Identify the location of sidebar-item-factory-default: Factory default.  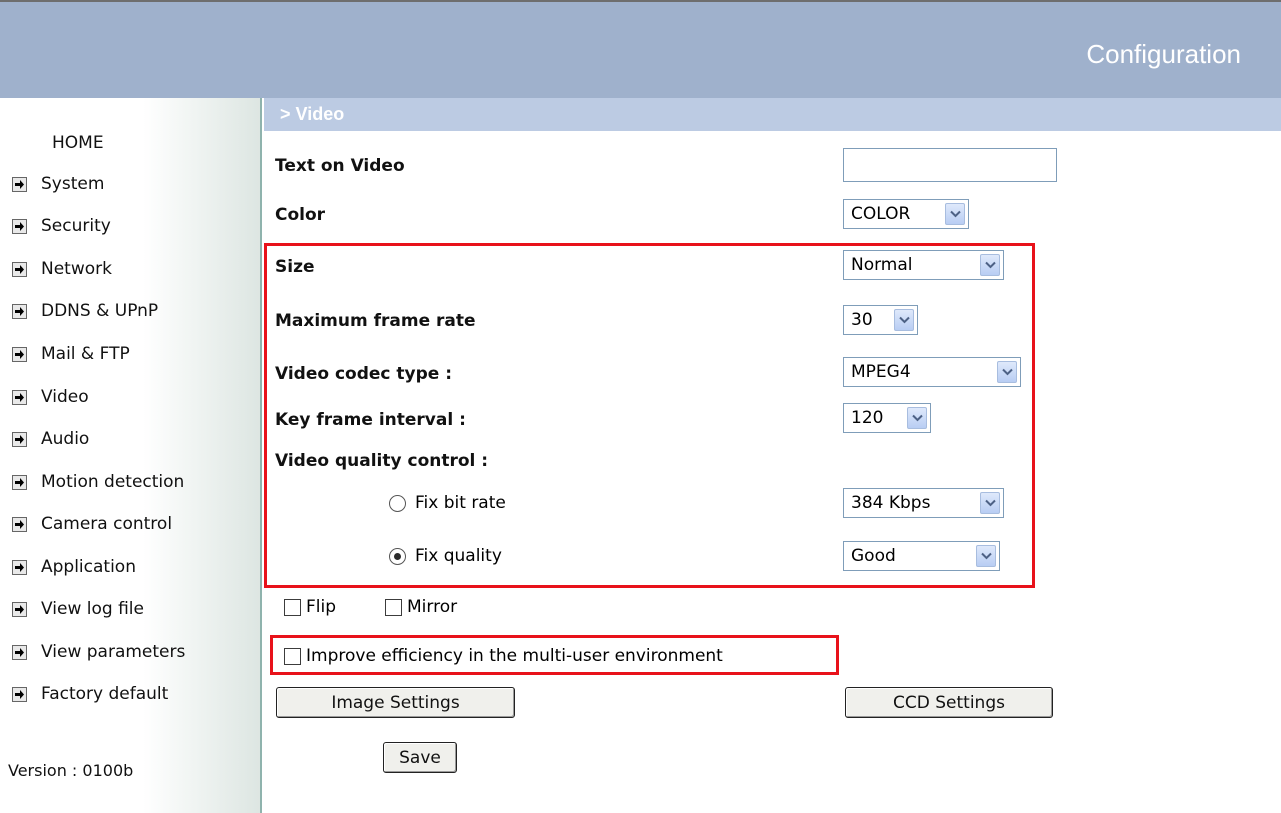
(90, 694).